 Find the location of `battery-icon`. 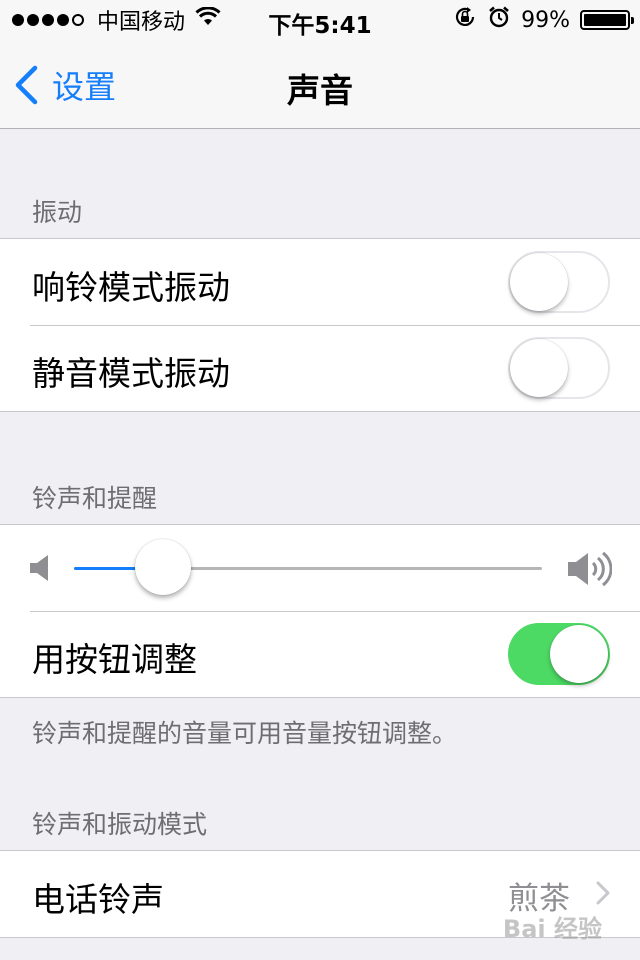

battery-icon is located at coordinates (607, 20).